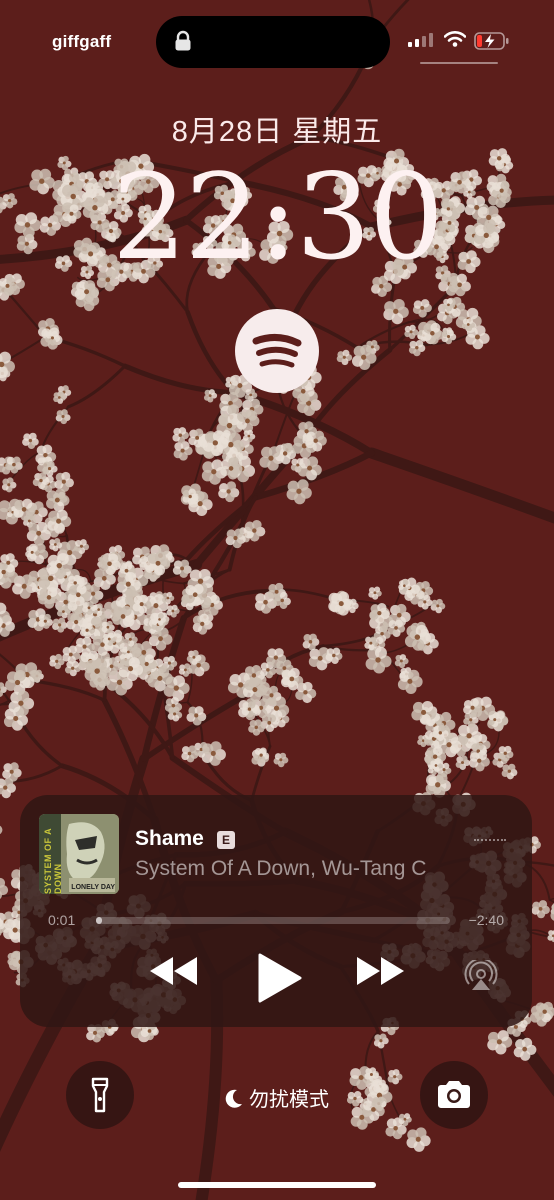  Describe the element at coordinates (93, 887) in the screenshot. I see `album-art-caption: LONELY DAY` at that location.